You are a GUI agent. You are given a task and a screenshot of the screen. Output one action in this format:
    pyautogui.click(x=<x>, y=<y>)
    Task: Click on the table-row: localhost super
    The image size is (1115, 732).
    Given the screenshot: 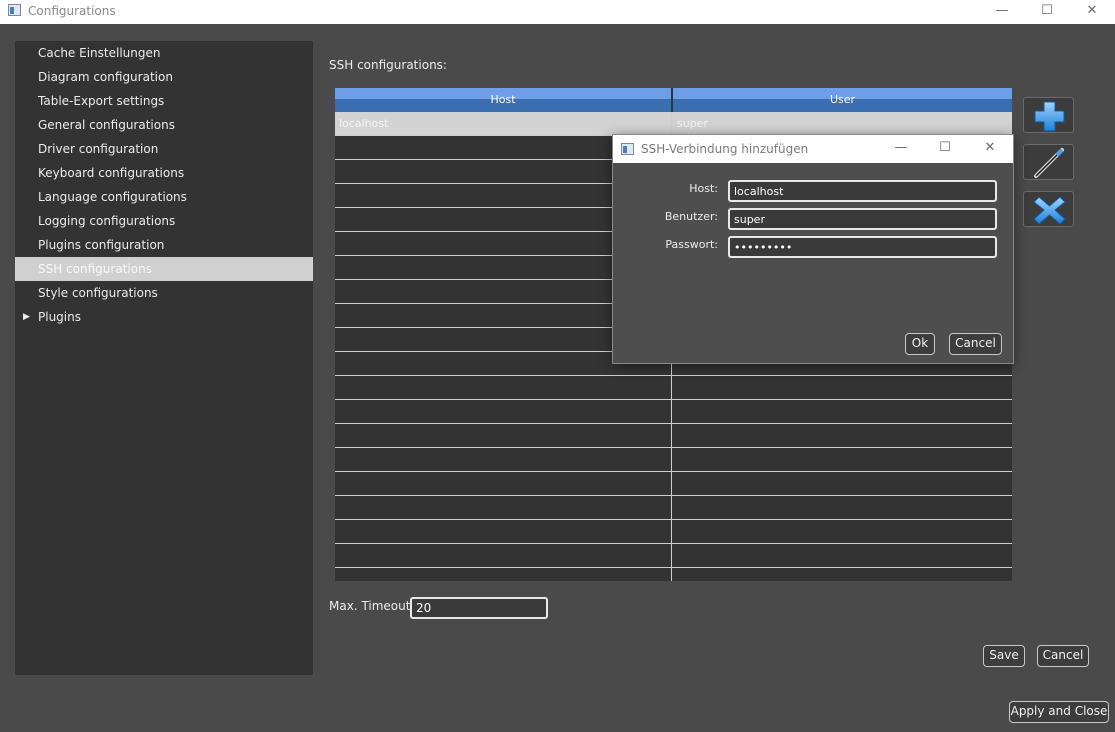 What is the action you would take?
    pyautogui.click(x=673, y=124)
    